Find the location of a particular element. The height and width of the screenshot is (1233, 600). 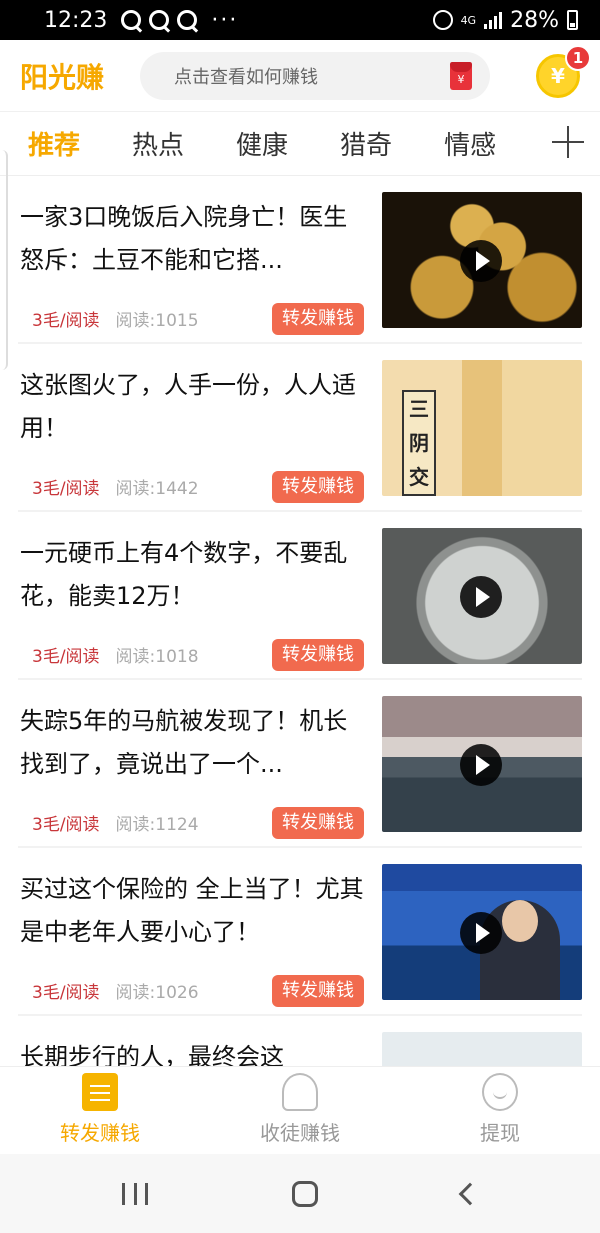

bottom-tab-share-earn: 转发赚钱 is located at coordinates (100, 1110).